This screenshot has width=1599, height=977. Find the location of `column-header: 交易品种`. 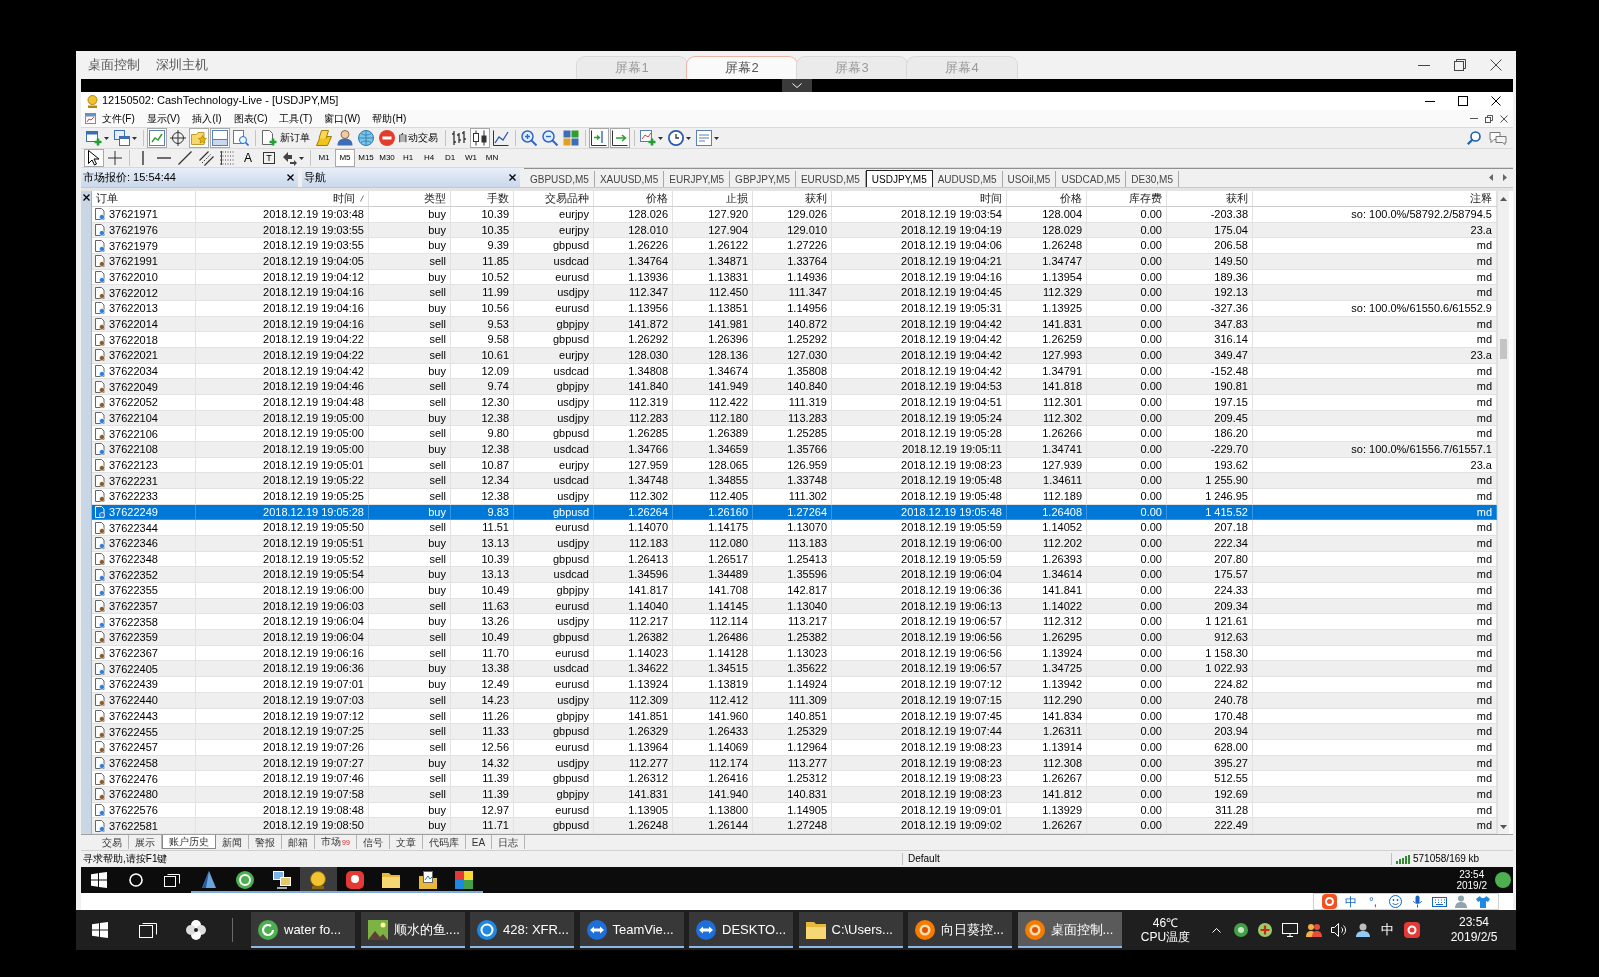

column-header: 交易品种 is located at coordinates (554, 198).